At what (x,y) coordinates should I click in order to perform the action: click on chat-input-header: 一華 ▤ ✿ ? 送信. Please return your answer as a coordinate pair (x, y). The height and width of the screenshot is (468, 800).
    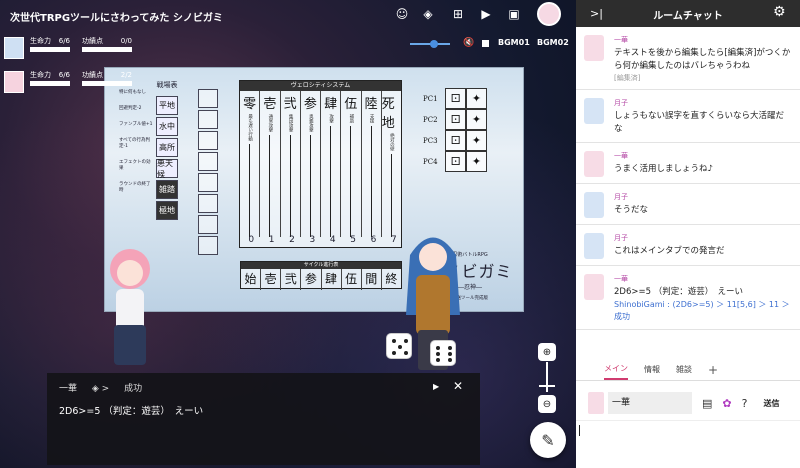
    Looking at the image, I should click on (688, 403).